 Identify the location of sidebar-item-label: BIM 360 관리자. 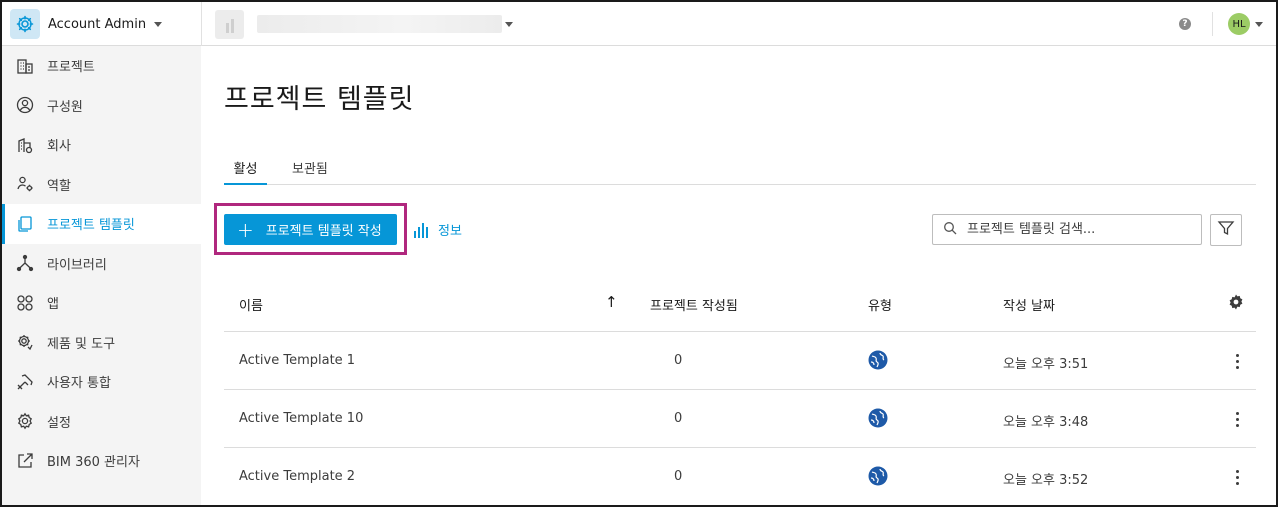
(93, 463).